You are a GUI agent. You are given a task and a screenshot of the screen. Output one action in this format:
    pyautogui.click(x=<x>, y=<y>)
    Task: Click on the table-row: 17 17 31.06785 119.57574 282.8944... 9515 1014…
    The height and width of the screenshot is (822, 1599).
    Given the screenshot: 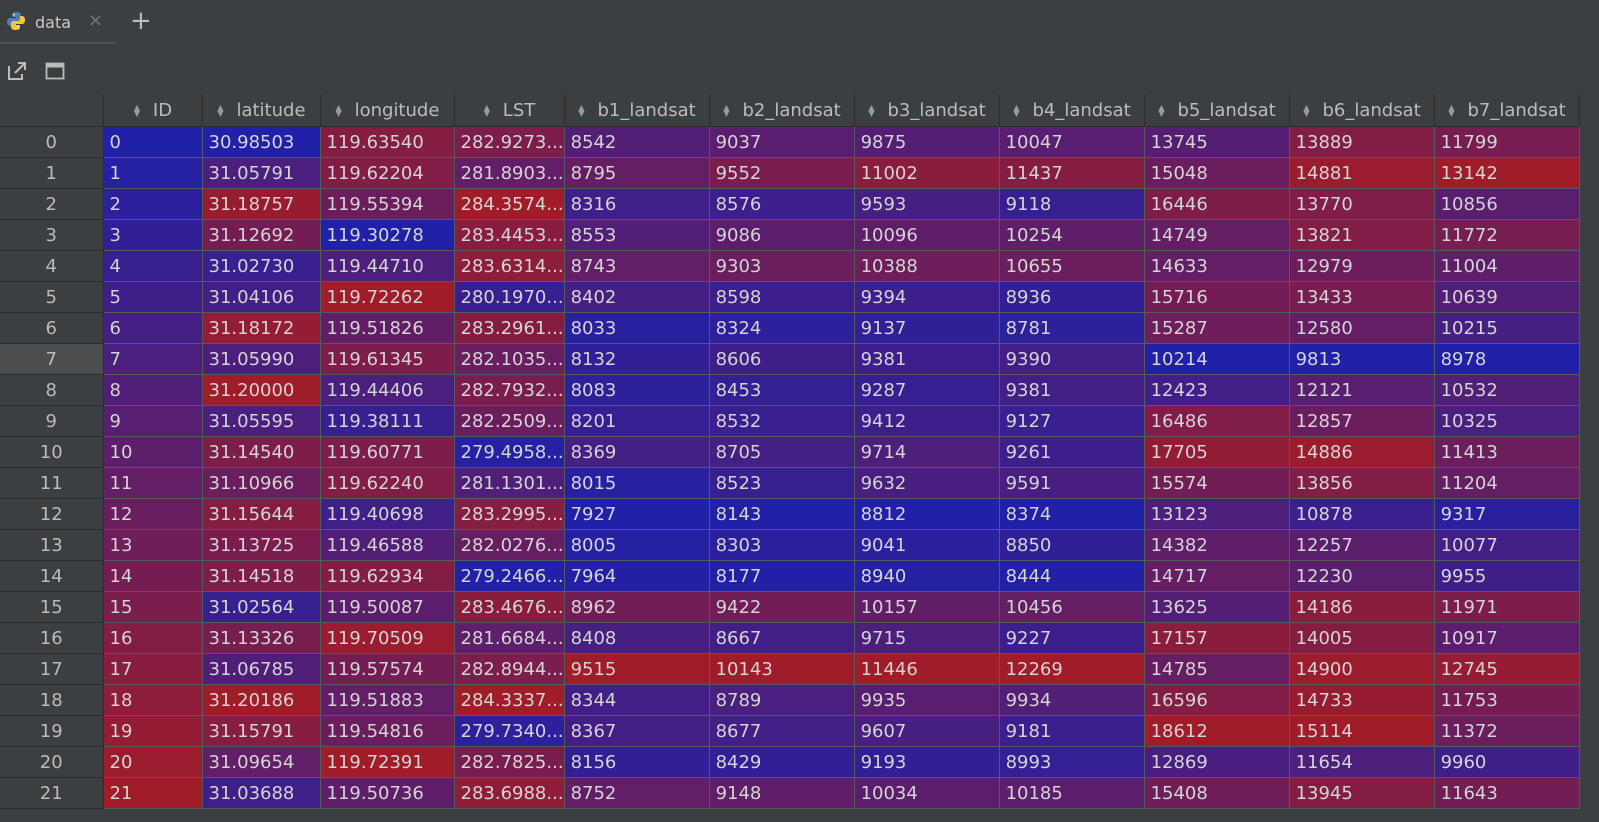 What is the action you would take?
    pyautogui.click(x=790, y=669)
    